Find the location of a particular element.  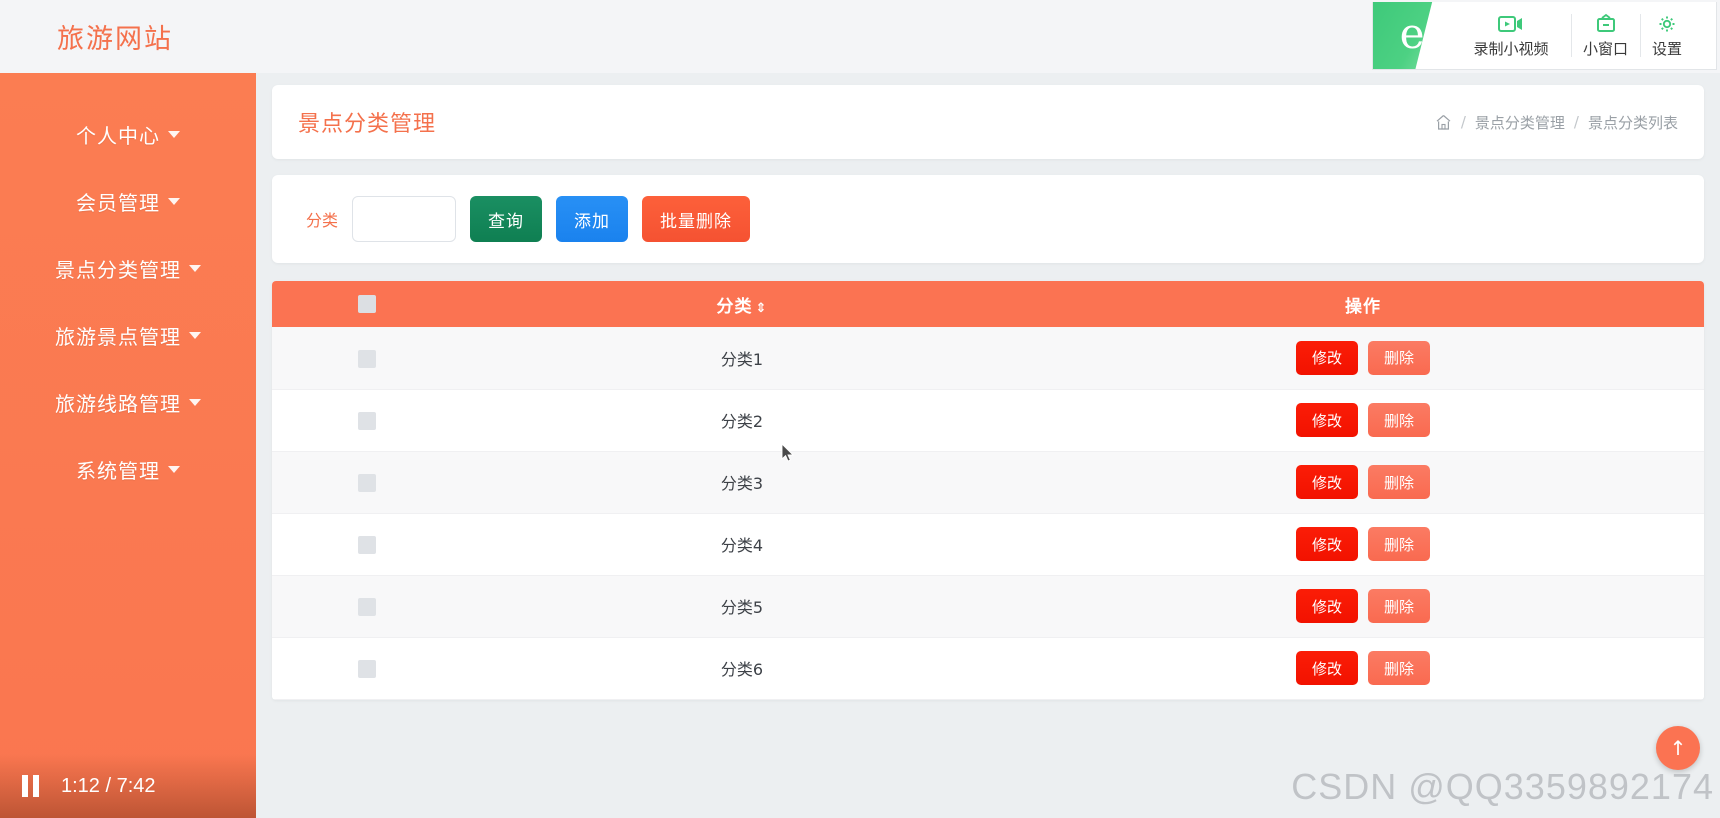

sidebar-item-spot-category-management: 景点分类管理 is located at coordinates (128, 268).